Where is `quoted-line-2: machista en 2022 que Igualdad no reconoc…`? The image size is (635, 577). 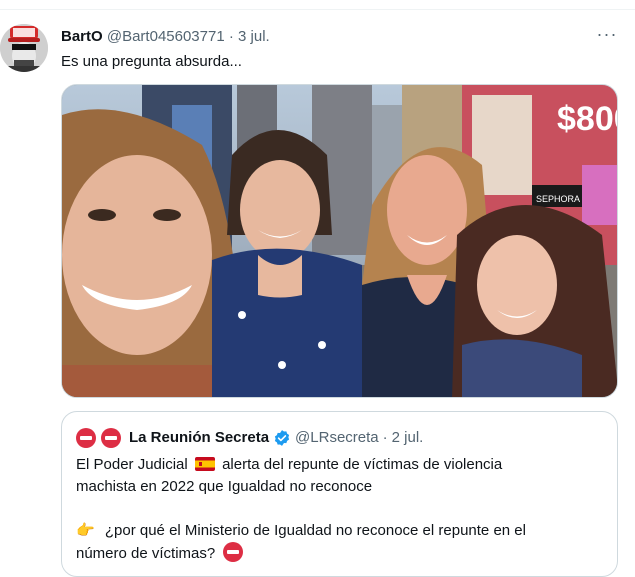 quoted-line-2: machista en 2022 que Igualdad no reconoc… is located at coordinates (224, 486).